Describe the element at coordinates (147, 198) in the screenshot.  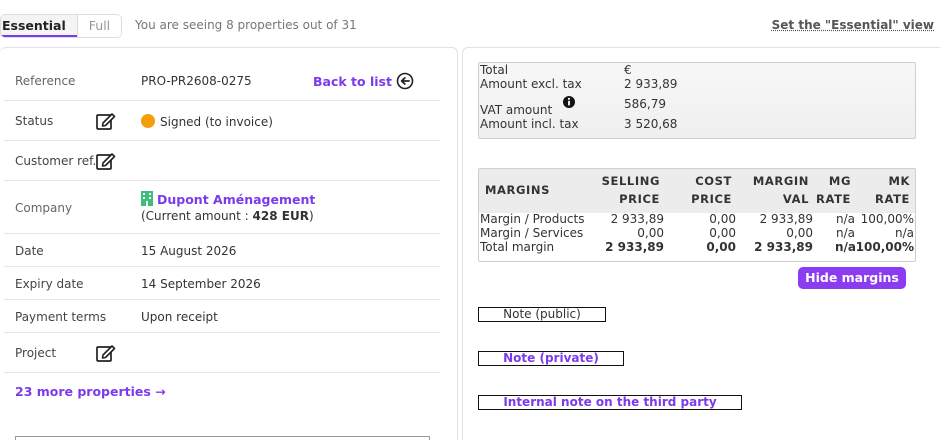
I see `building-icon` at that location.